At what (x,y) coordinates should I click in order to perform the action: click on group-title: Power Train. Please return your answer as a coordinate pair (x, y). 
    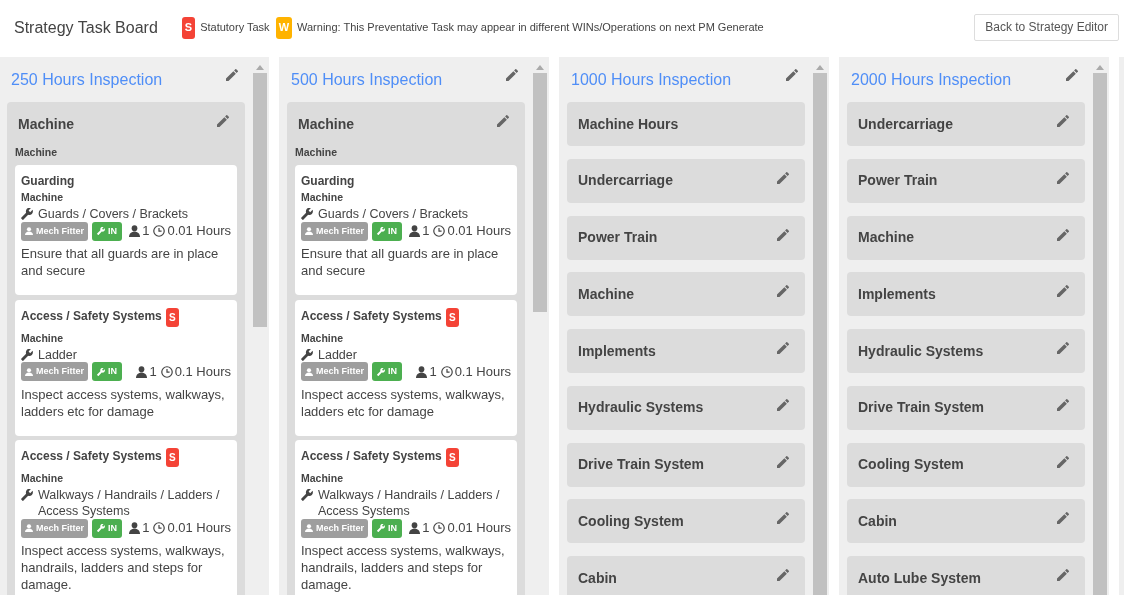
    Looking at the image, I should click on (618, 237).